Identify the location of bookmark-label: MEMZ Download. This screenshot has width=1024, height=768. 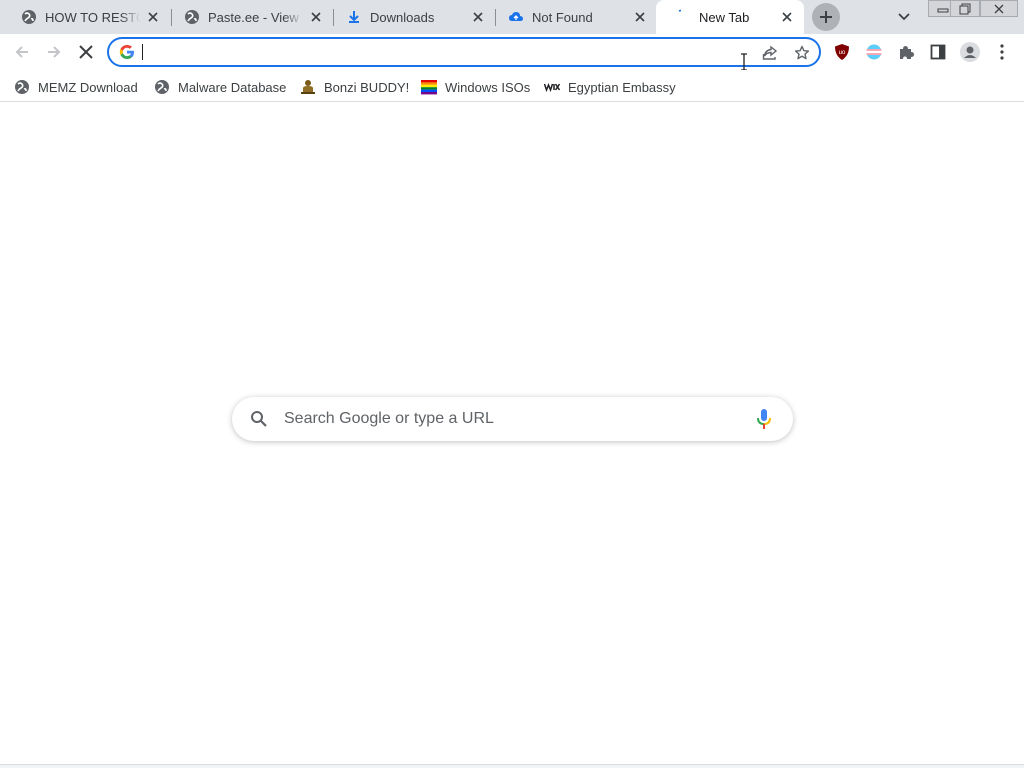
(88, 87).